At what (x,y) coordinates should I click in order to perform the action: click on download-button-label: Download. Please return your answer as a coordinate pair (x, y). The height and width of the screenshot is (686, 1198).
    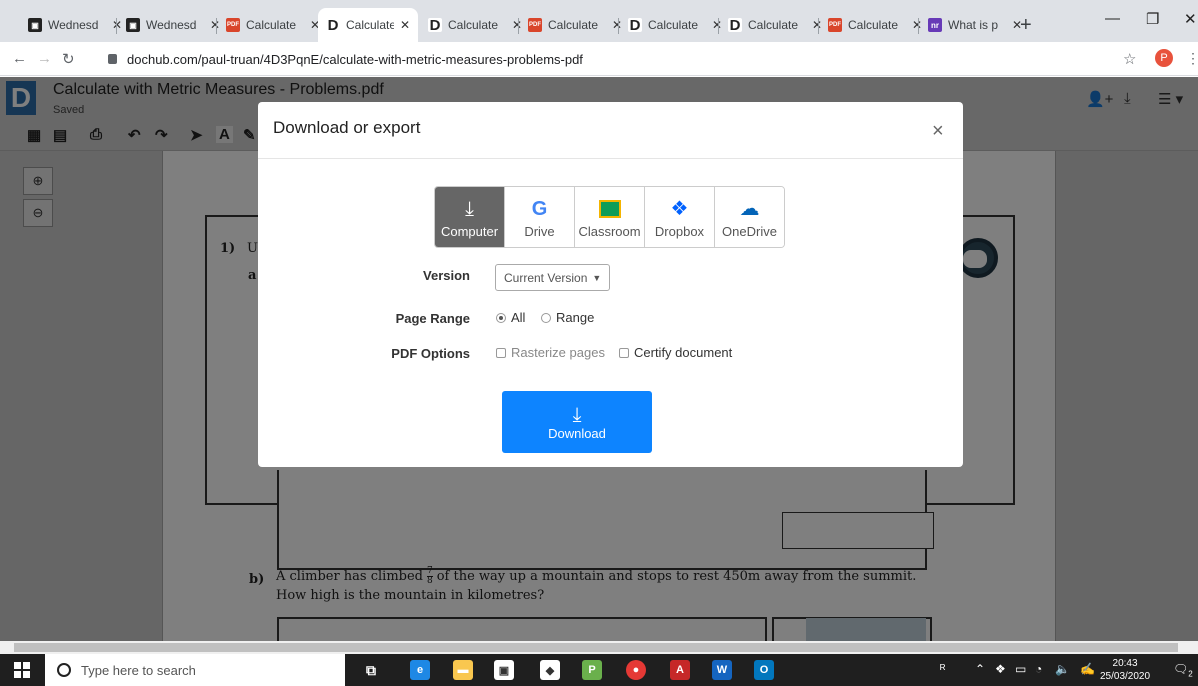
    Looking at the image, I should click on (577, 433).